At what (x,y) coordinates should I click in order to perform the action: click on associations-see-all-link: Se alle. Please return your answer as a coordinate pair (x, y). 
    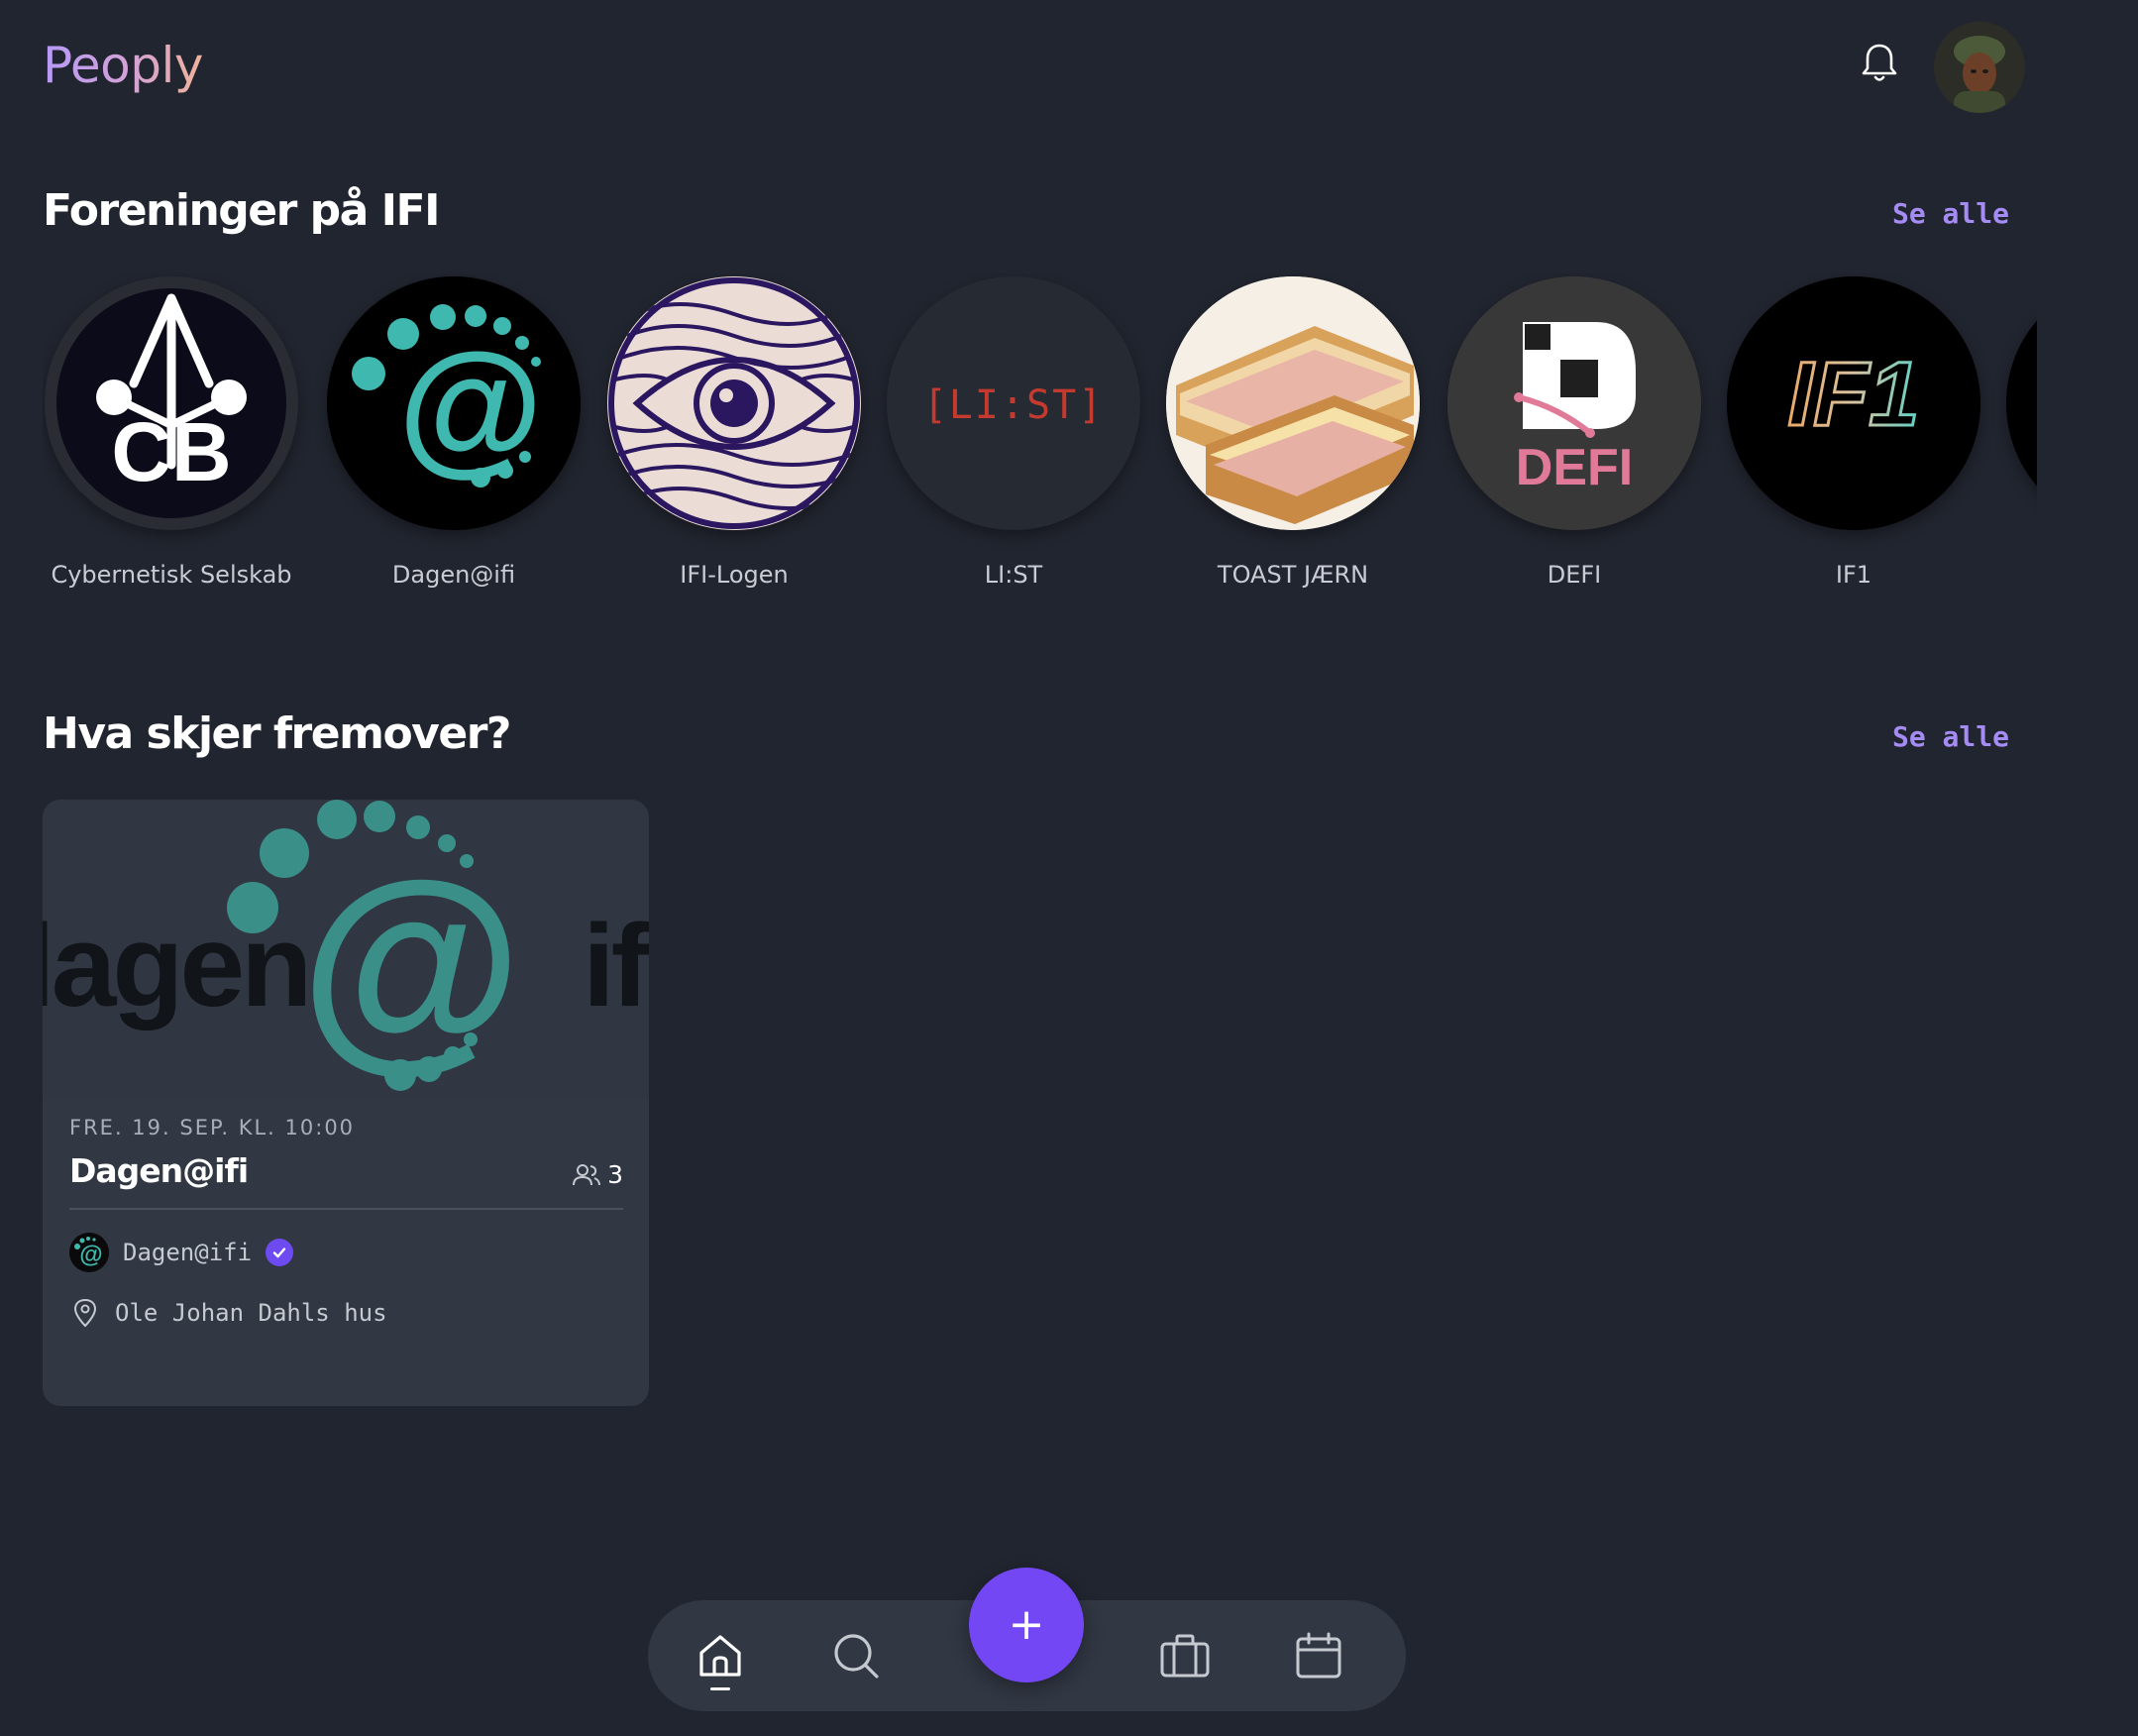
    Looking at the image, I should click on (1950, 214).